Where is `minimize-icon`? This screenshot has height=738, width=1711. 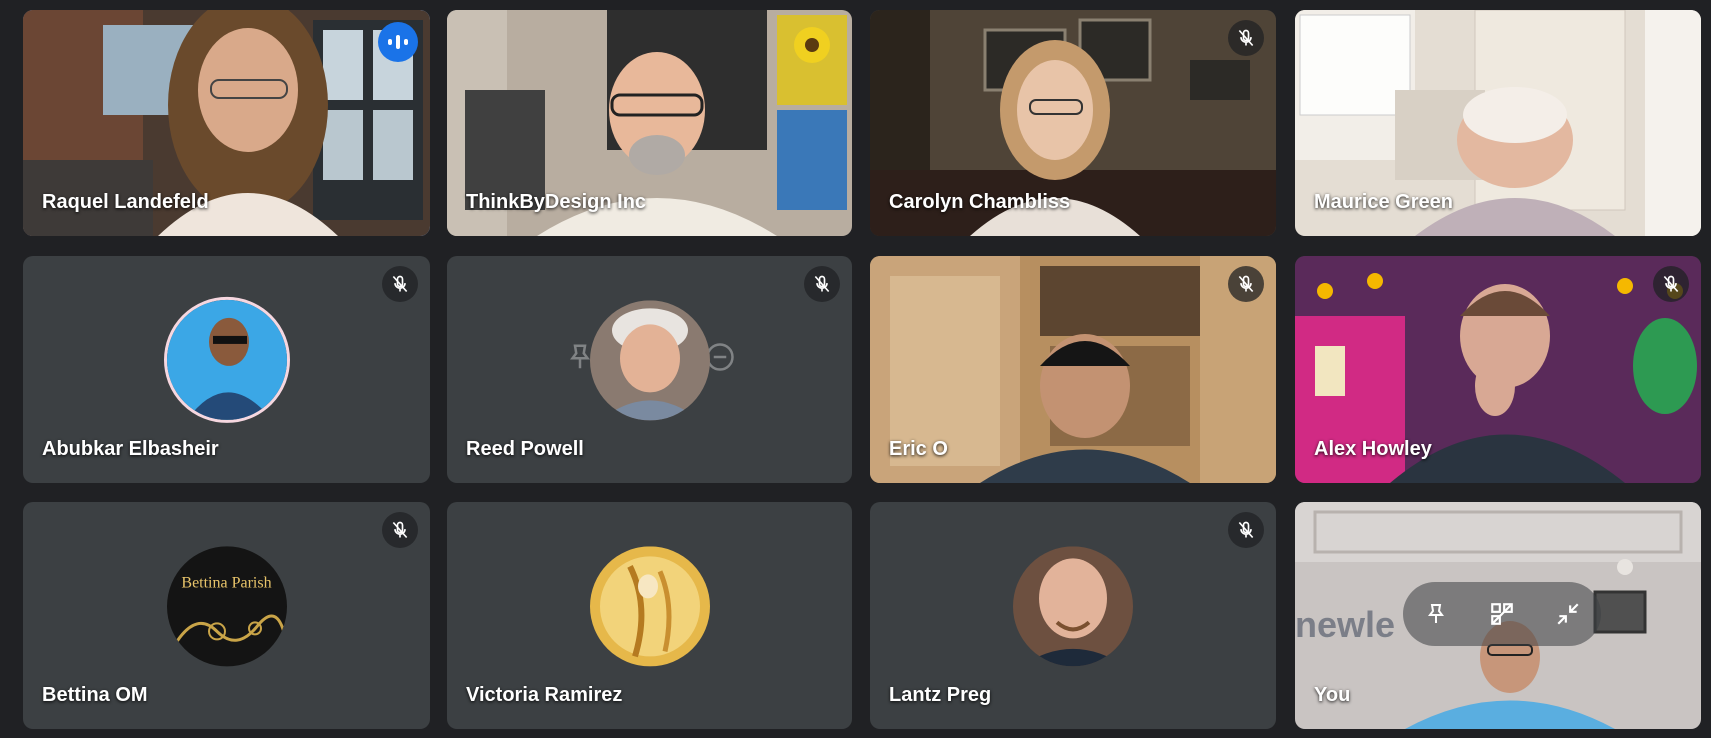
minimize-icon is located at coordinates (1568, 614).